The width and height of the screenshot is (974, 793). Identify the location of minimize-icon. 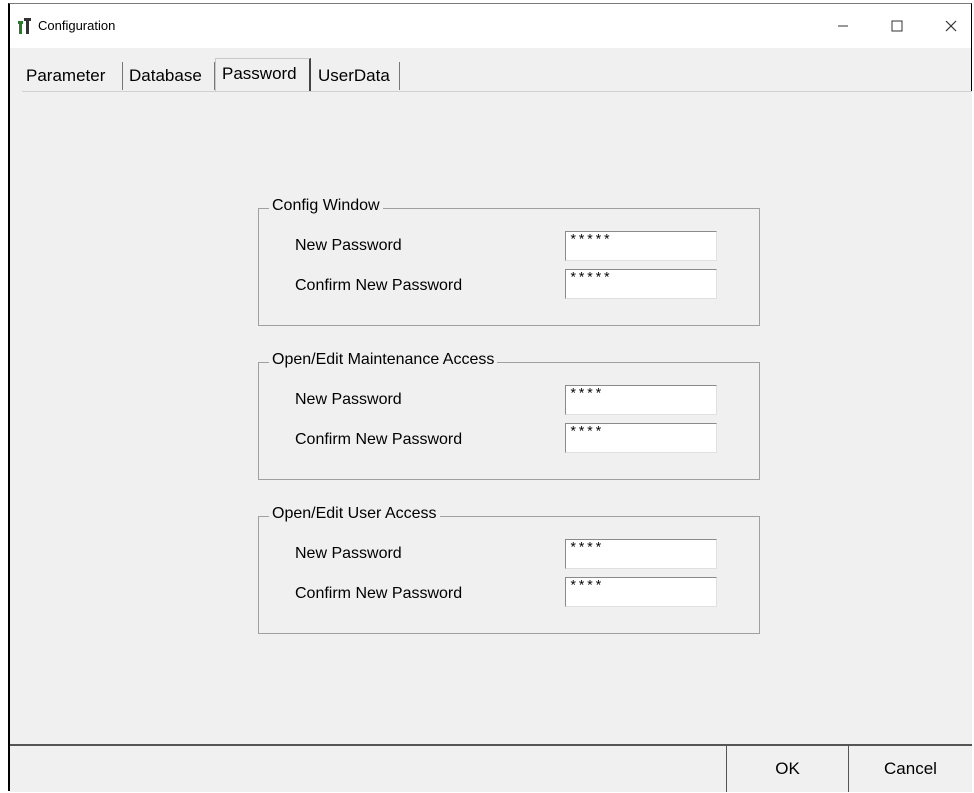
(843, 26).